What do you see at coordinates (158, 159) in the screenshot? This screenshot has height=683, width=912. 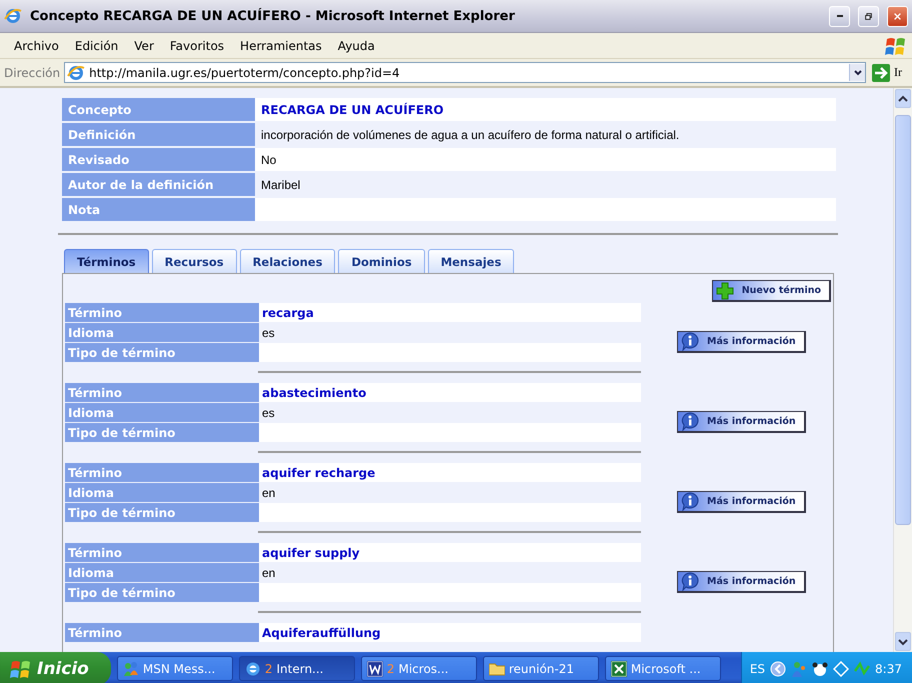 I see `field-label: Revisado` at bounding box center [158, 159].